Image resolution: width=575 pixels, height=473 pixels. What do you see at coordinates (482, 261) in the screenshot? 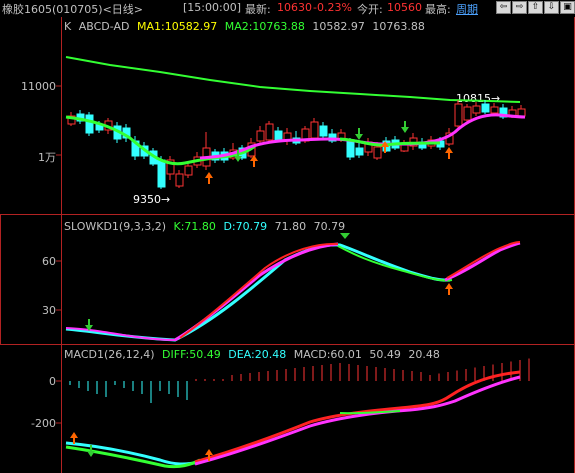
I see `kd-end-line-magenta` at bounding box center [482, 261].